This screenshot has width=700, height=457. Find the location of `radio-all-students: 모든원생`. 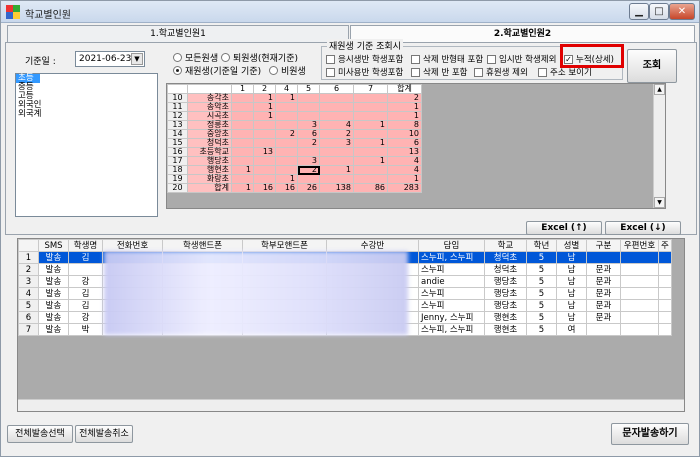

radio-all-students: 모든원생 is located at coordinates (195, 57).